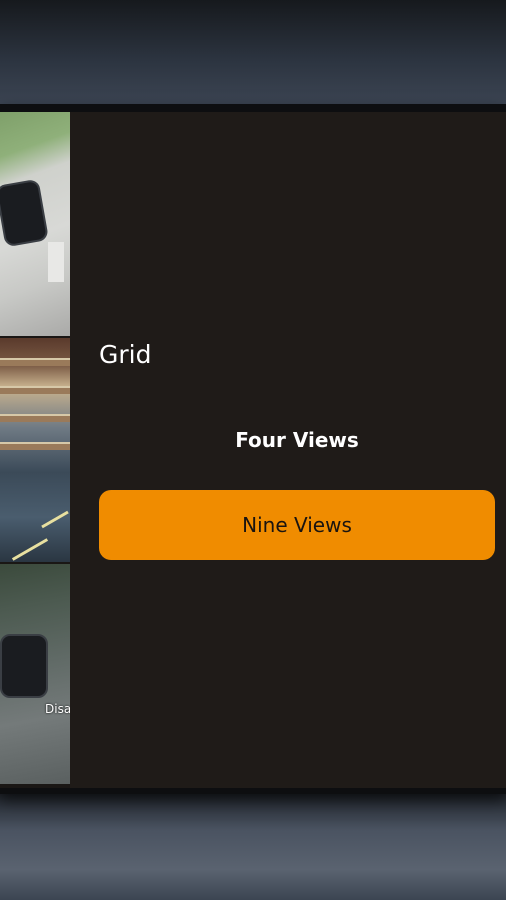 The width and height of the screenshot is (506, 900). I want to click on nine-views-option: Nine Views, so click(297, 525).